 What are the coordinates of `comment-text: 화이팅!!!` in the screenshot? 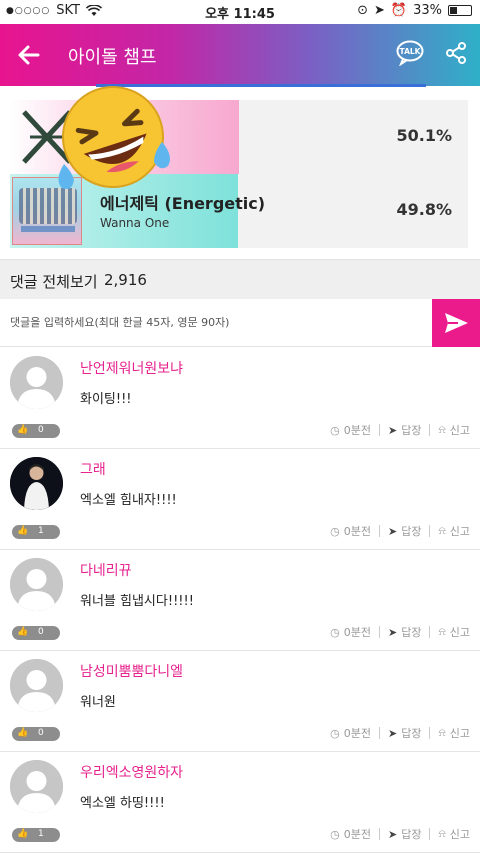 It's located at (106, 399).